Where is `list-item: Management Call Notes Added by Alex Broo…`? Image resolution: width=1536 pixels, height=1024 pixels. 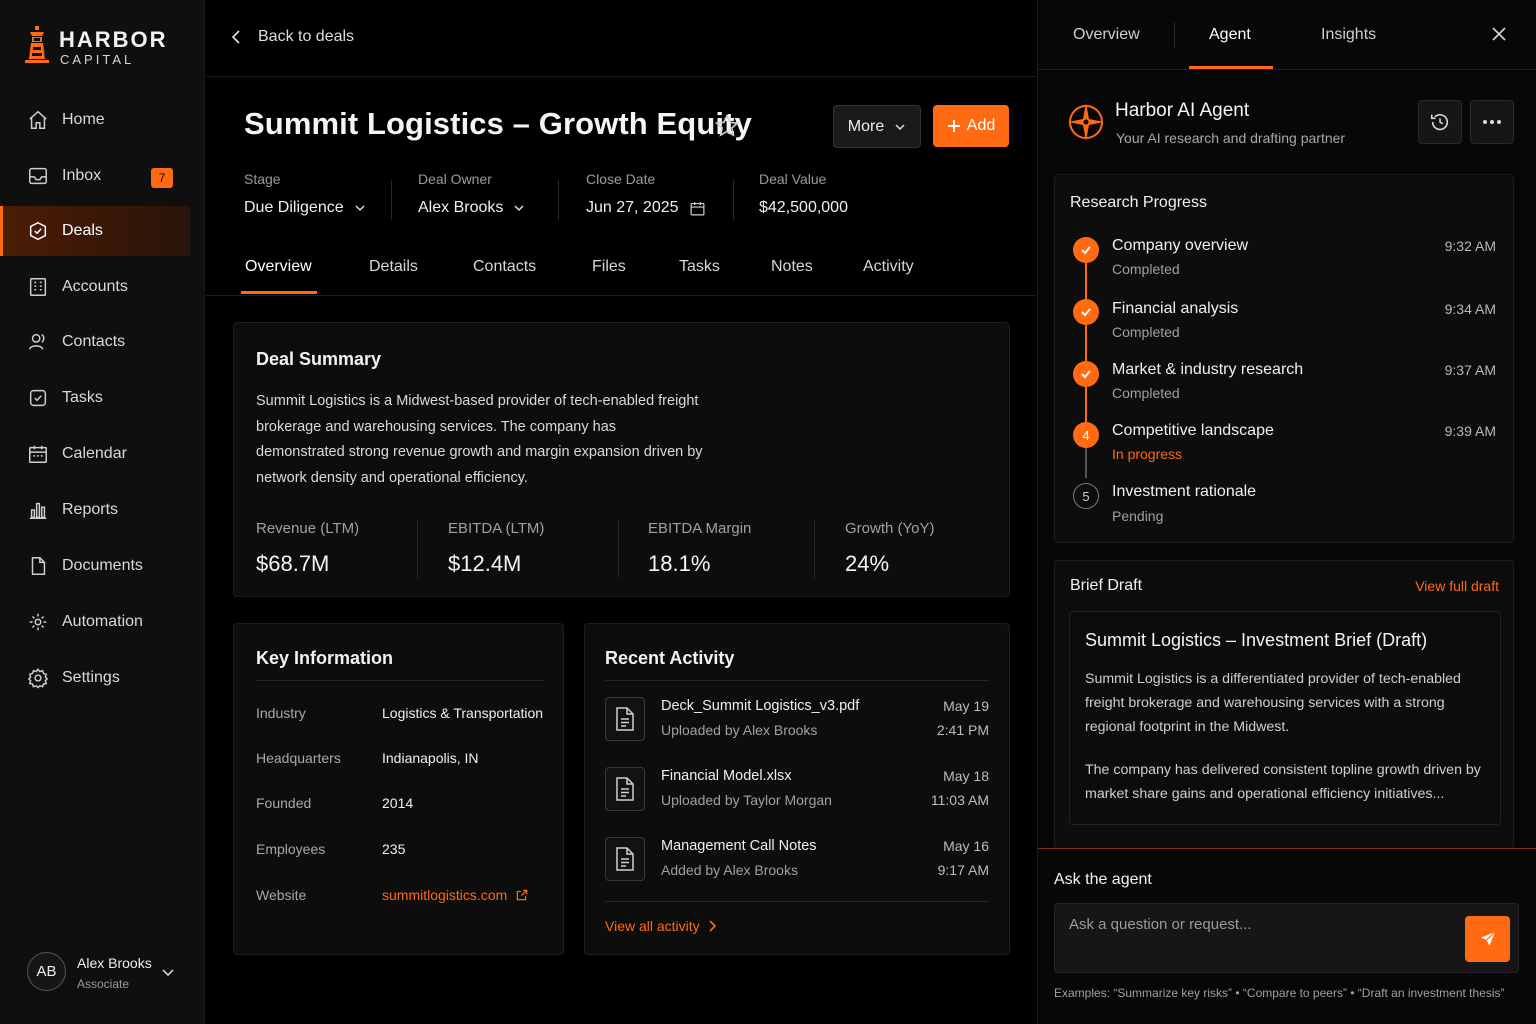
list-item: Management Call Notes Added by Alex Broo… is located at coordinates (797, 864).